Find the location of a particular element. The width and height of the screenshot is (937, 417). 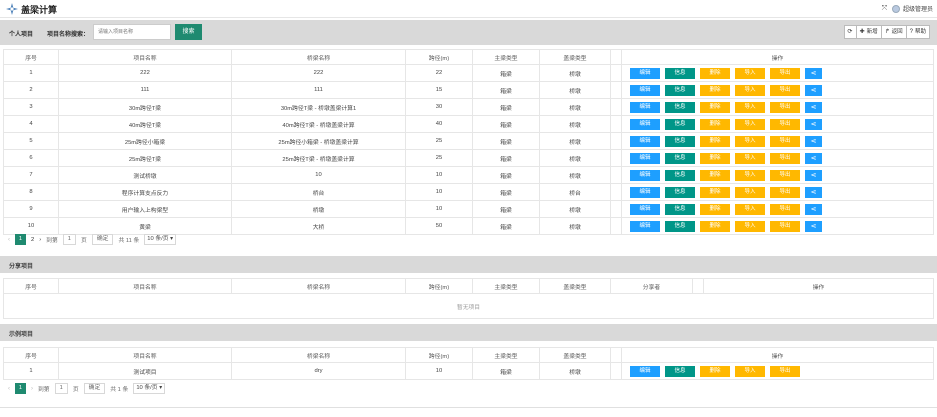

fullscreen-icon: ⤧ is located at coordinates (884, 8).